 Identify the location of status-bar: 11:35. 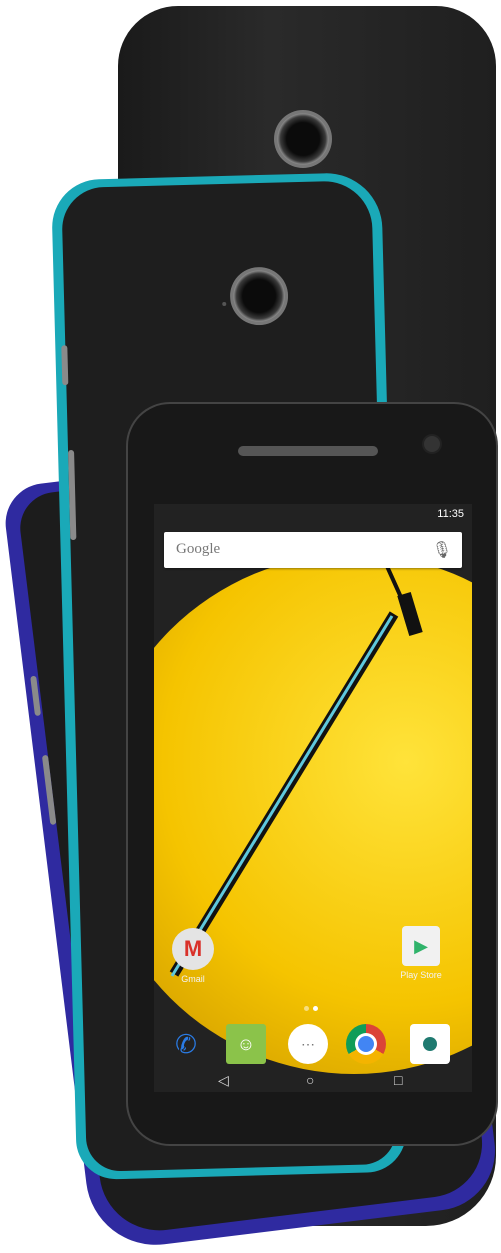
(313, 515).